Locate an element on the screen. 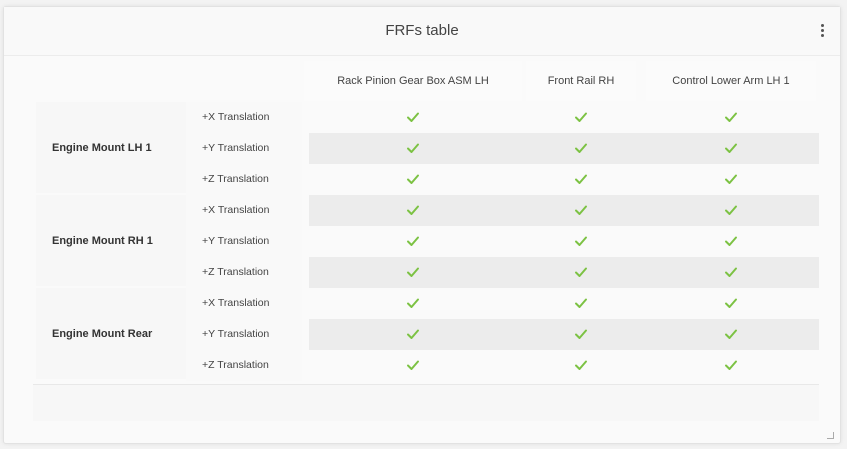 Image resolution: width=847 pixels, height=449 pixels. column-header: Front Rail RH is located at coordinates (581, 81).